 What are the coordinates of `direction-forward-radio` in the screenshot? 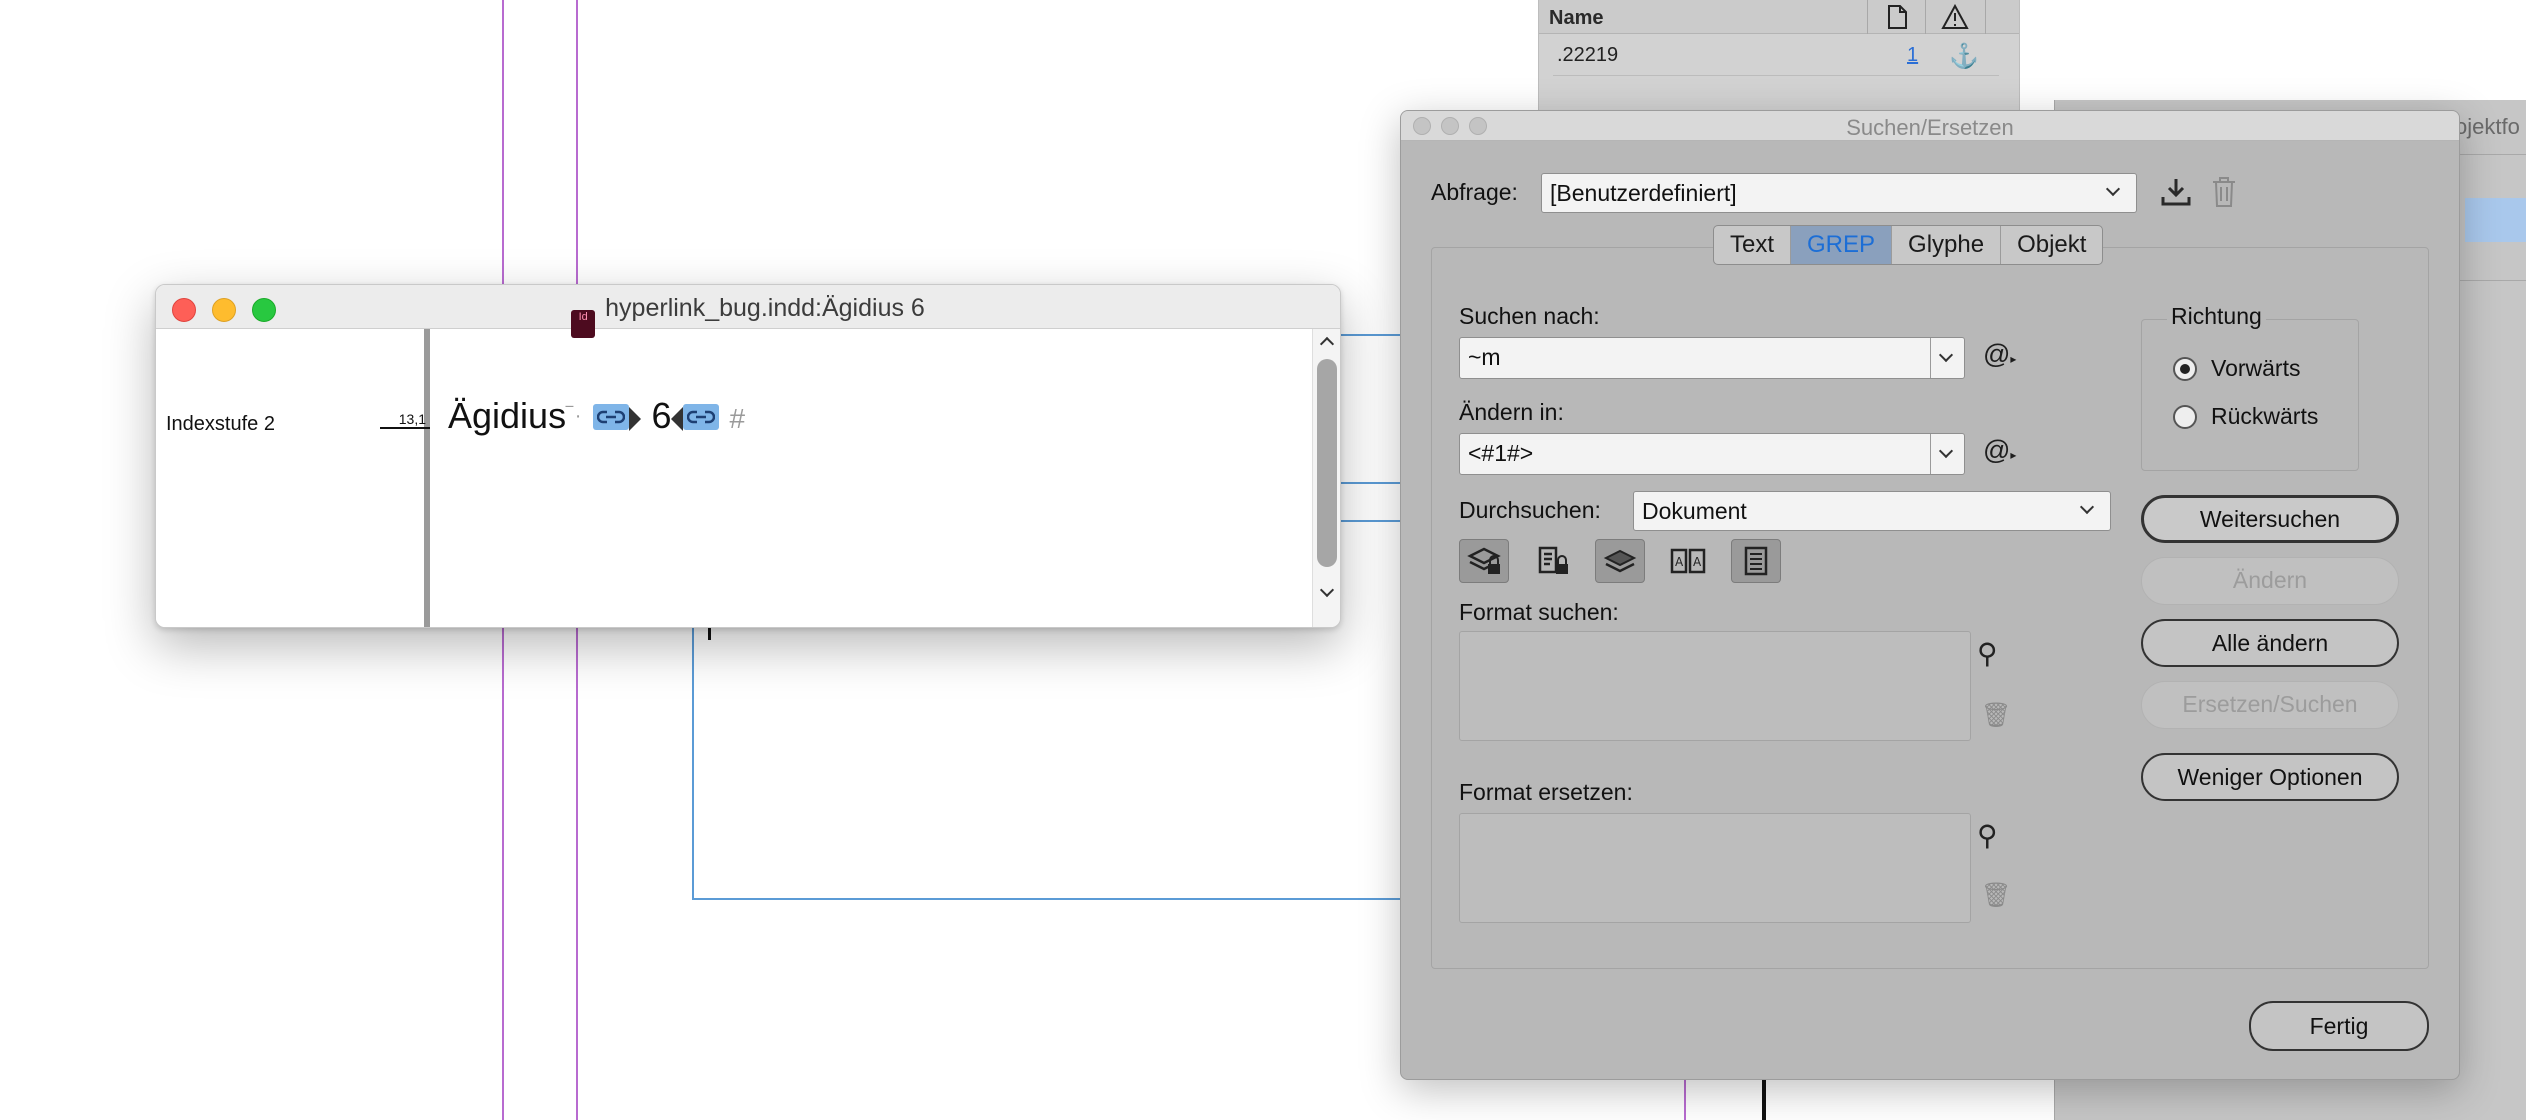 It's located at (2185, 369).